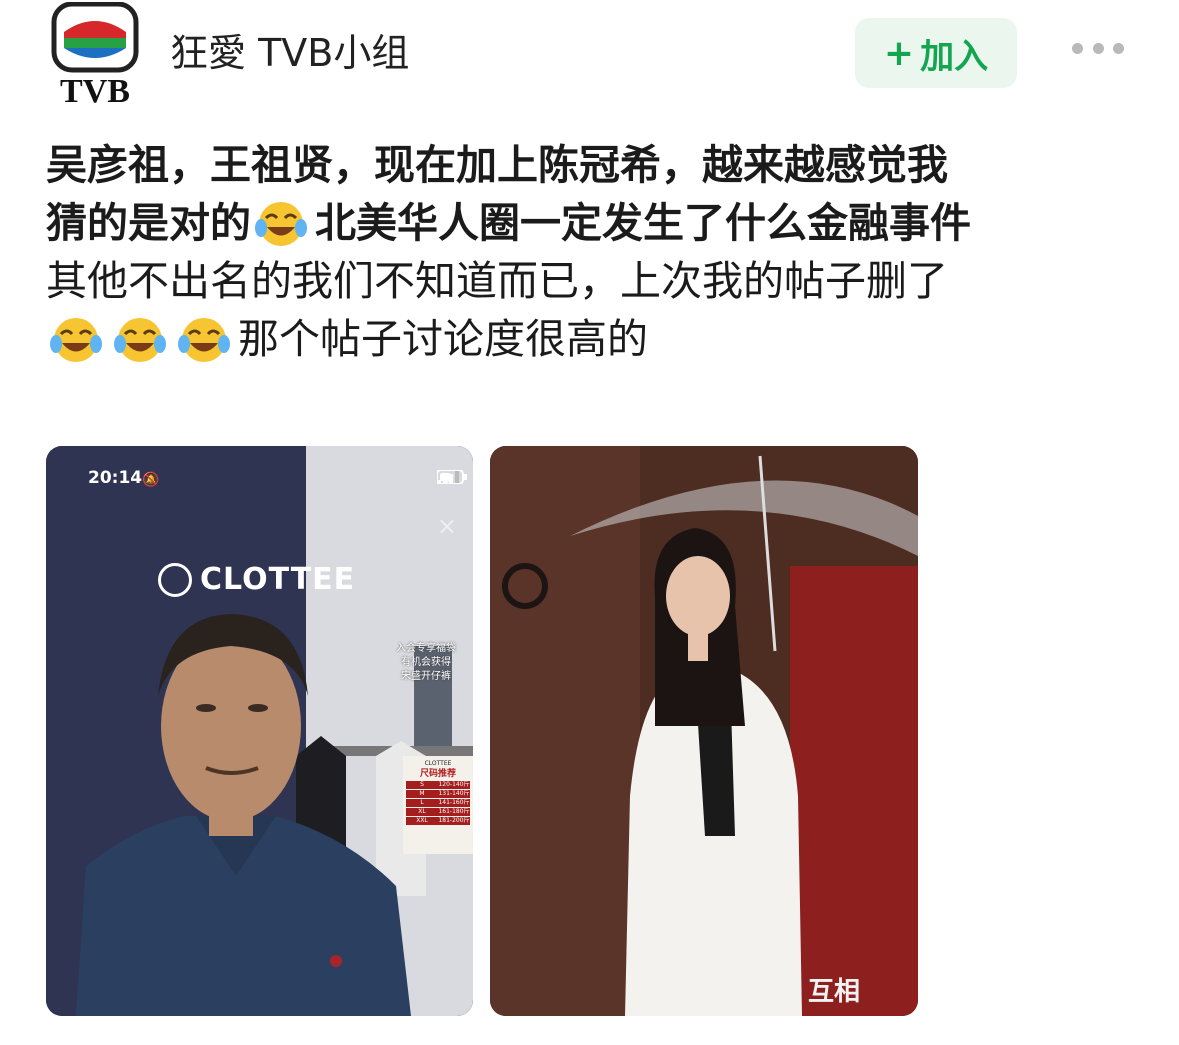 The image size is (1179, 1045). I want to click on size-row: L 141-160斤, so click(438, 803).